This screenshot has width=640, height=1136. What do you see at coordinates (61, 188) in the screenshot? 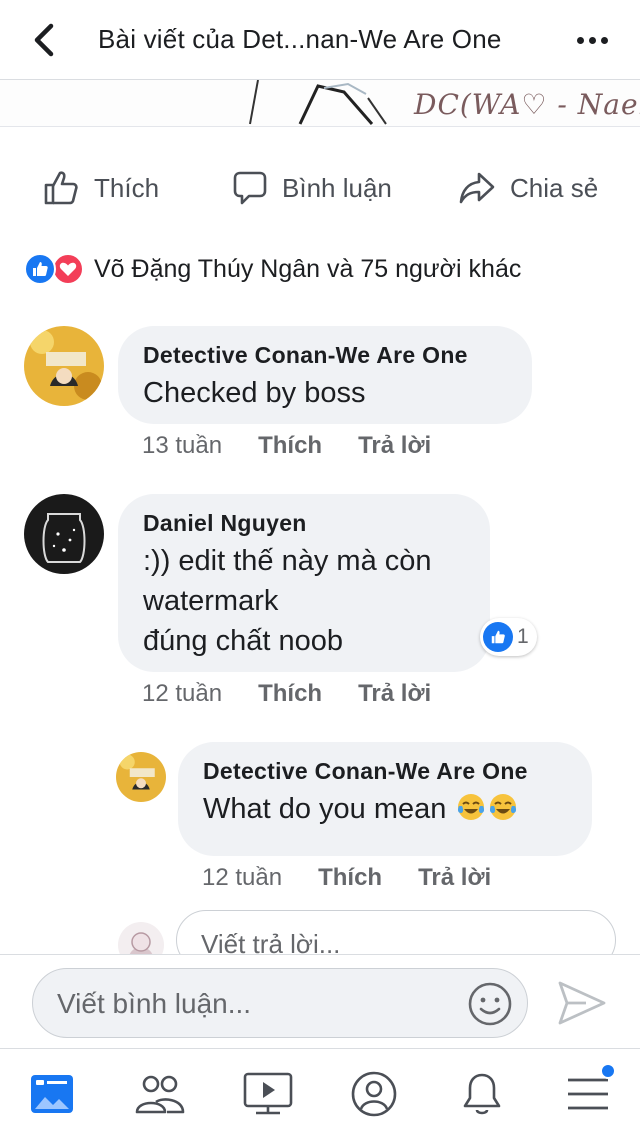
I see `thumbs-up-icon` at bounding box center [61, 188].